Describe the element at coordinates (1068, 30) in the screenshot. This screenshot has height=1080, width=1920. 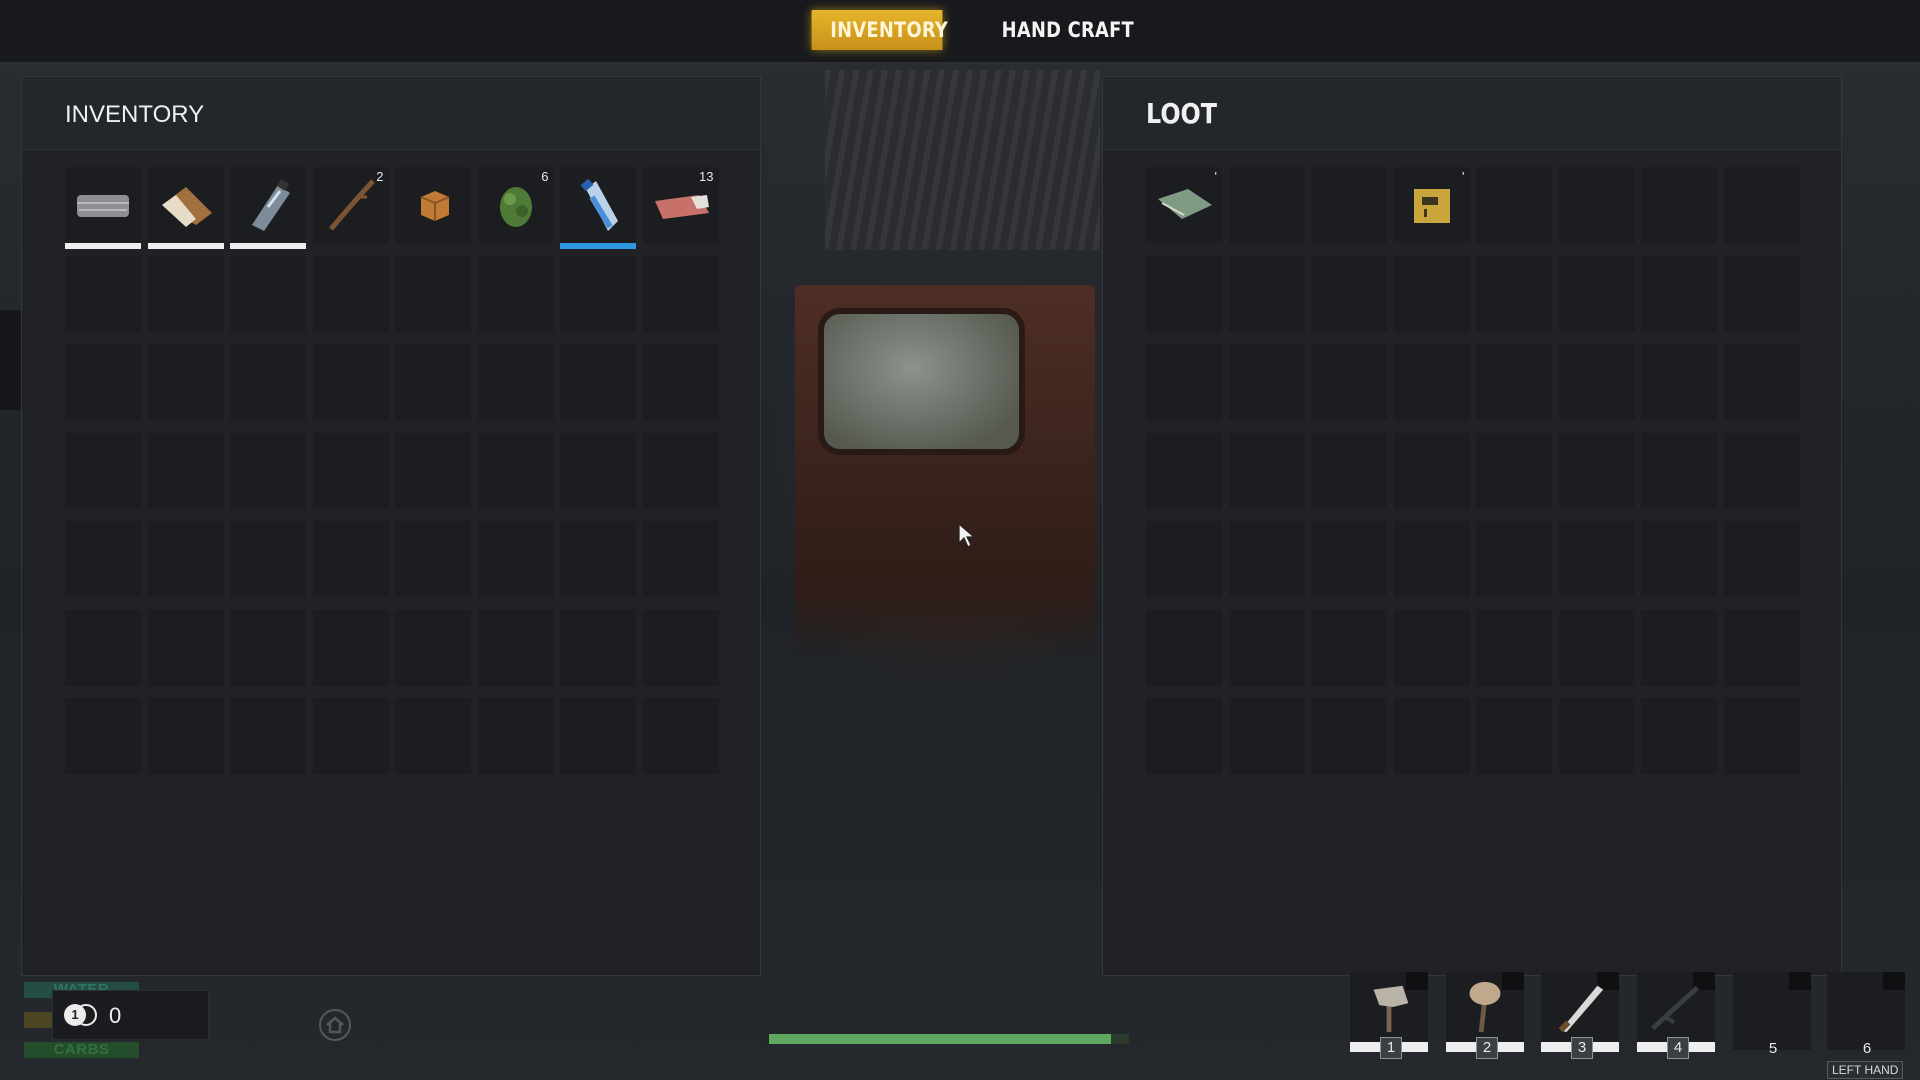
I see `tab-hand-craft: HAND CRAFT` at that location.